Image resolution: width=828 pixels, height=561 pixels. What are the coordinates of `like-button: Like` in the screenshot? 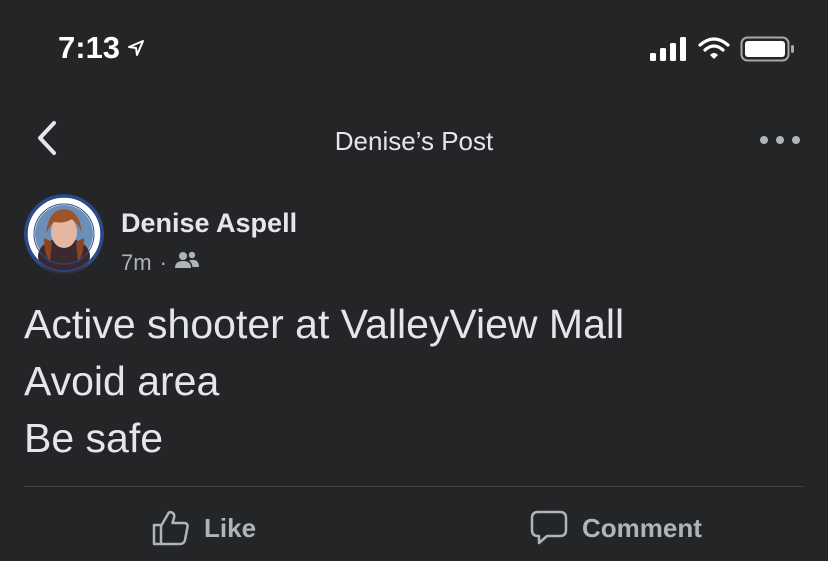 It's located at (204, 528).